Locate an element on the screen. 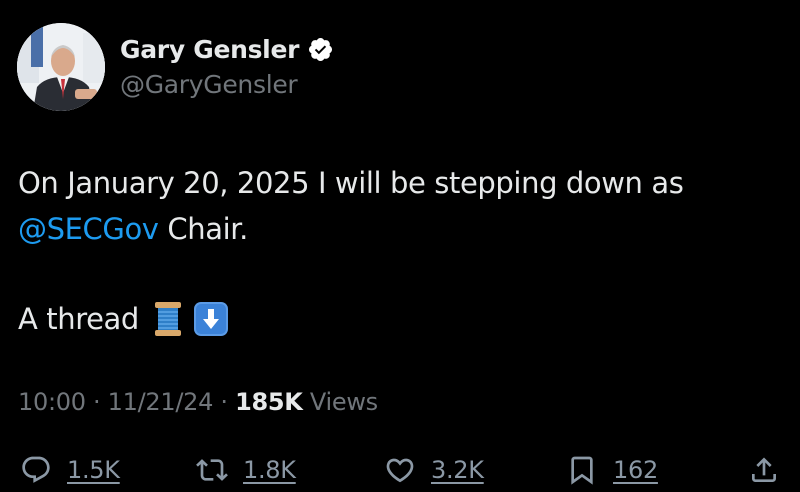 The height and width of the screenshot is (492, 800). share-button is located at coordinates (764, 470).